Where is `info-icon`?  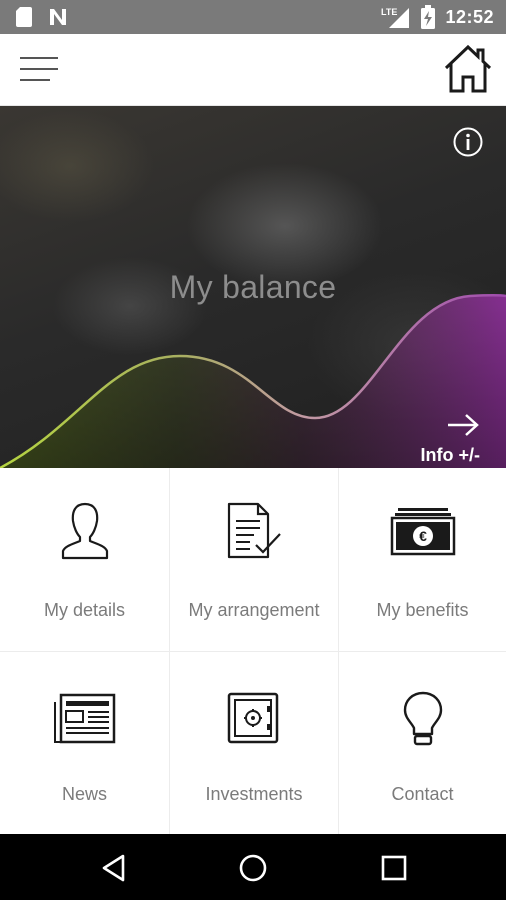
info-icon is located at coordinates (468, 142).